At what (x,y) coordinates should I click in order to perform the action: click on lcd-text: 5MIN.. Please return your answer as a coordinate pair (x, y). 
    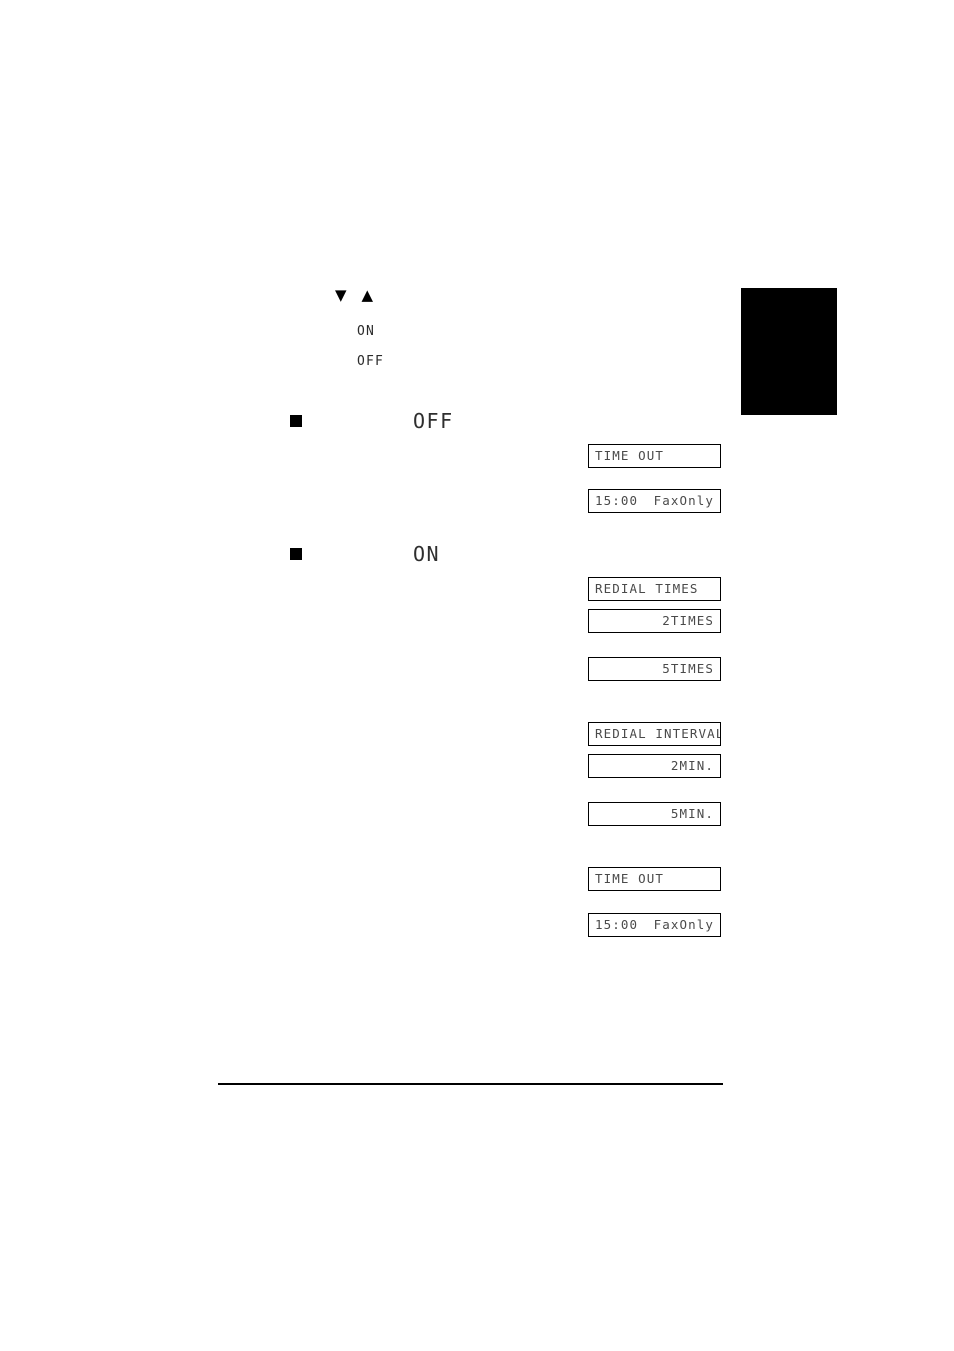
    Looking at the image, I should click on (692, 813).